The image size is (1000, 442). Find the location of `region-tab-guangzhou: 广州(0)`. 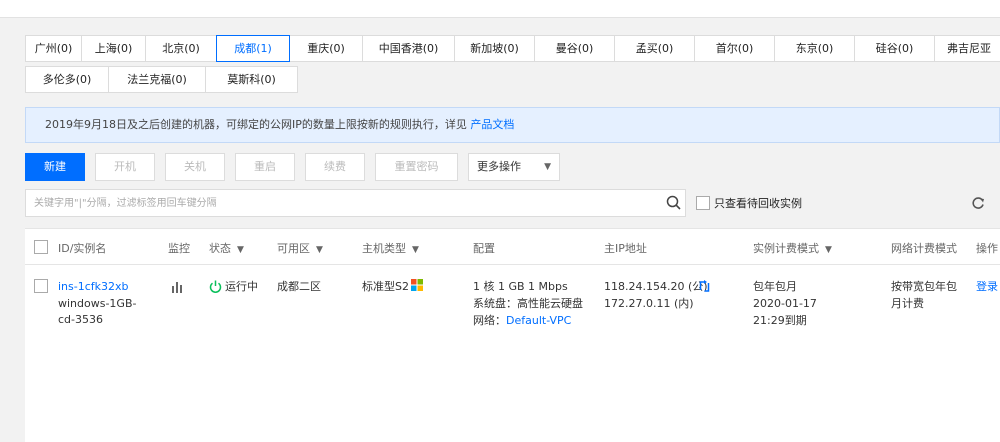

region-tab-guangzhou: 广州(0) is located at coordinates (53, 48).